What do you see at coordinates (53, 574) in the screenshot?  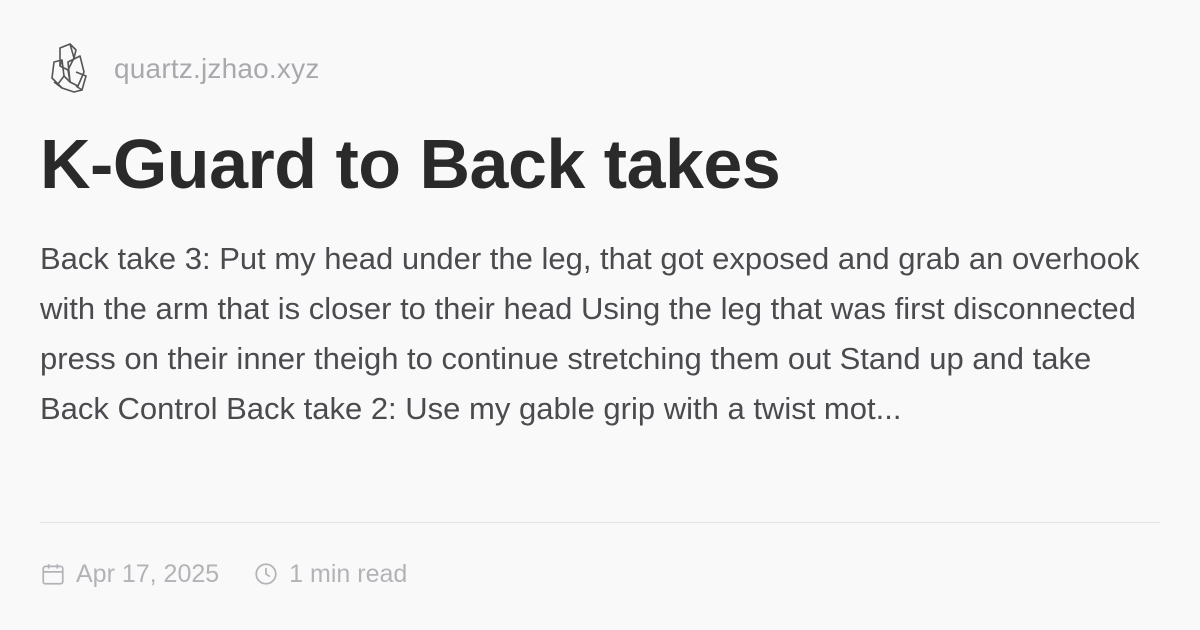 I see `calendar-icon` at bounding box center [53, 574].